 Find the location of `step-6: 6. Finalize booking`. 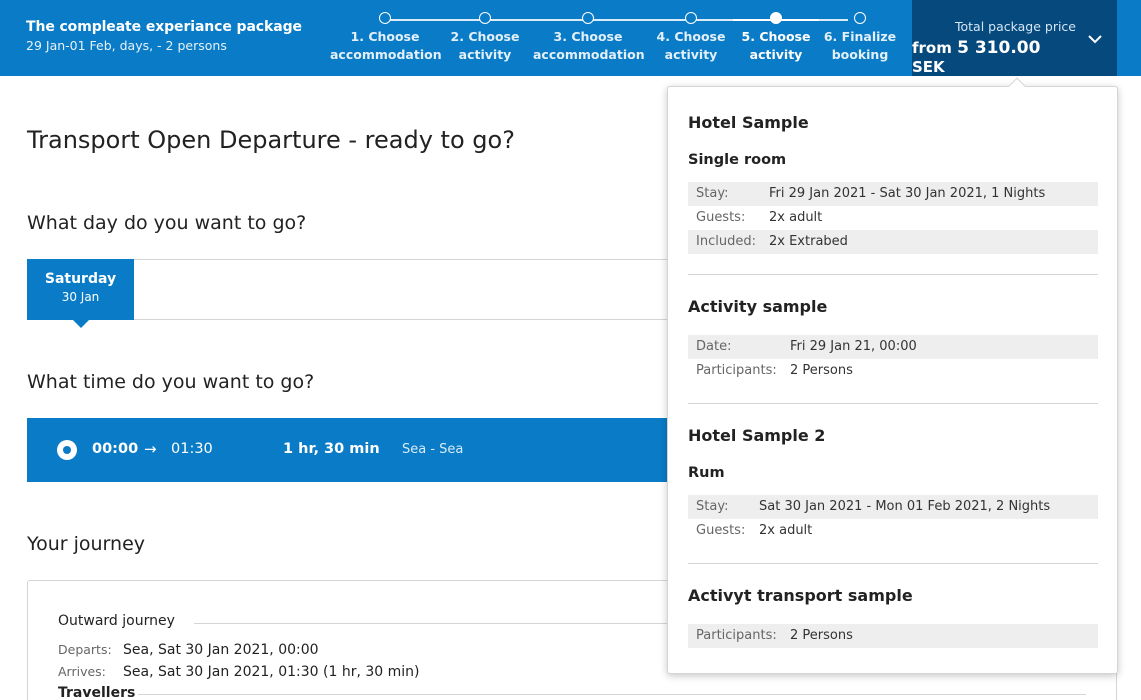

step-6: 6. Finalize booking is located at coordinates (860, 38).